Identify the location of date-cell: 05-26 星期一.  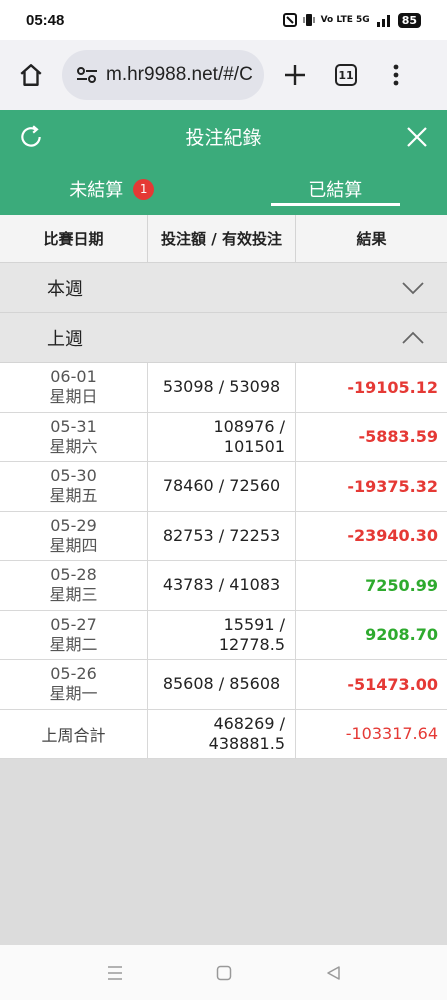
(74, 684).